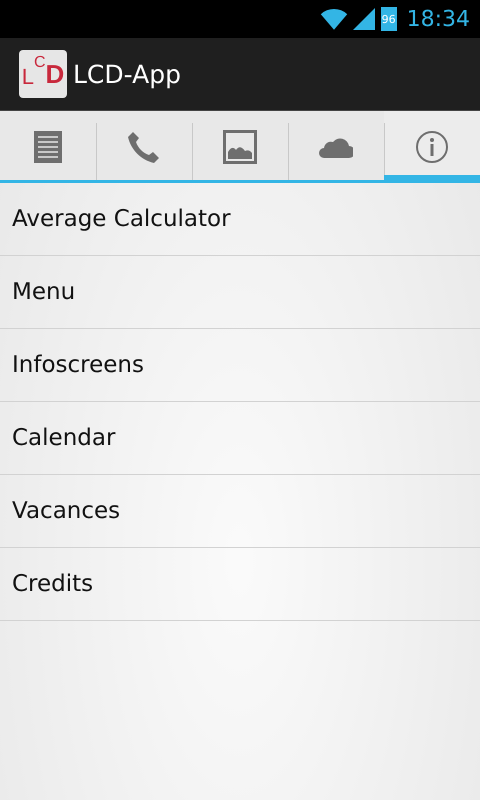  I want to click on cloud-icon, so click(336, 147).